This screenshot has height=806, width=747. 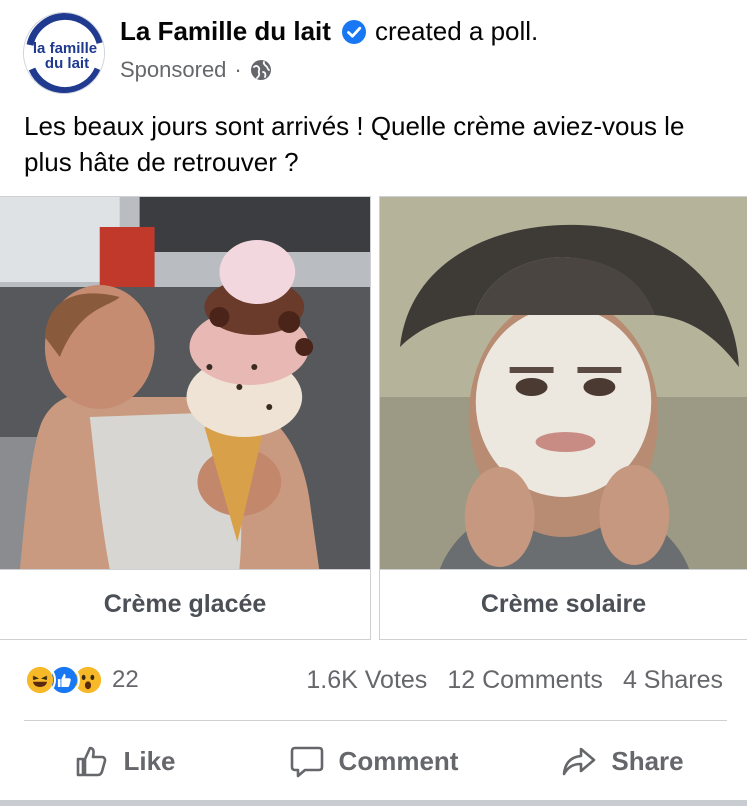 What do you see at coordinates (373, 803) in the screenshot?
I see `feed-separator` at bounding box center [373, 803].